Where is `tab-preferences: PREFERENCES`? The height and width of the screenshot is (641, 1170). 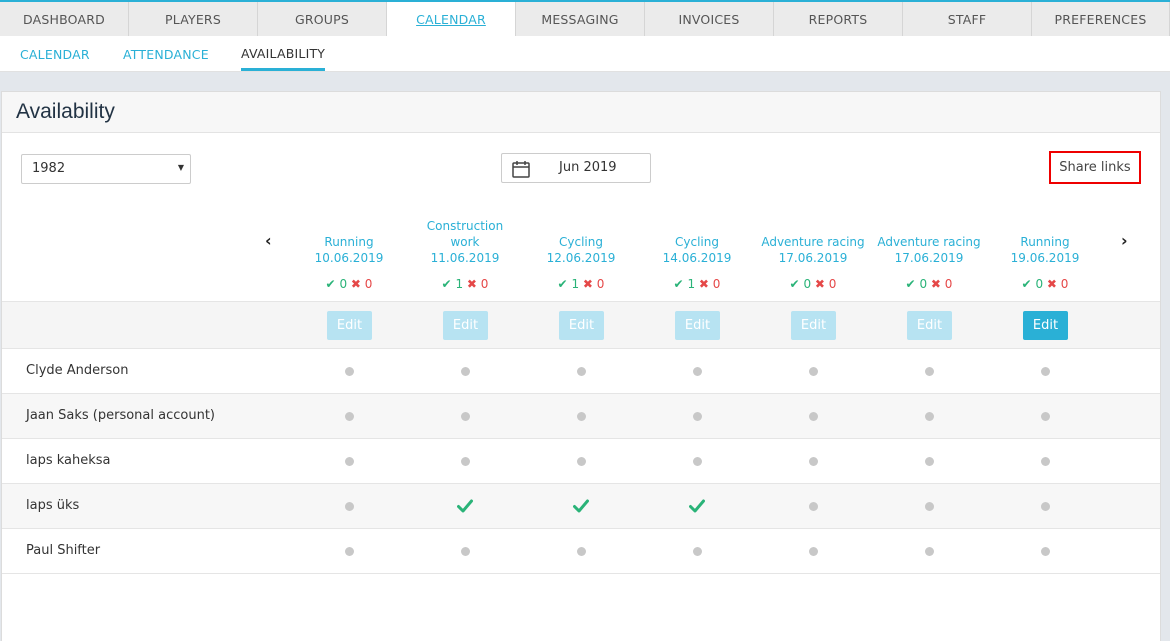 tab-preferences: PREFERENCES is located at coordinates (1101, 19).